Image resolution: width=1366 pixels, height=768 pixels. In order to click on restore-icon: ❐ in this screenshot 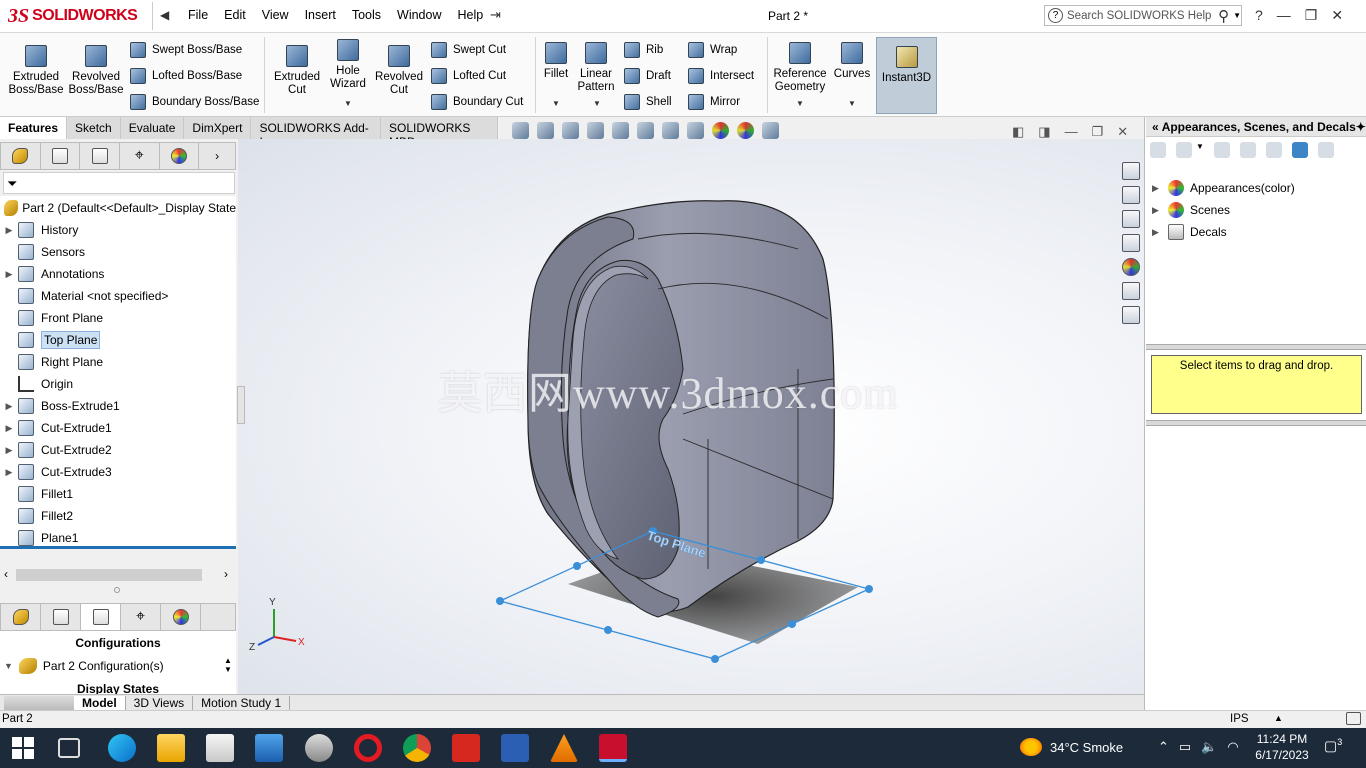, I will do `click(1311, 15)`.